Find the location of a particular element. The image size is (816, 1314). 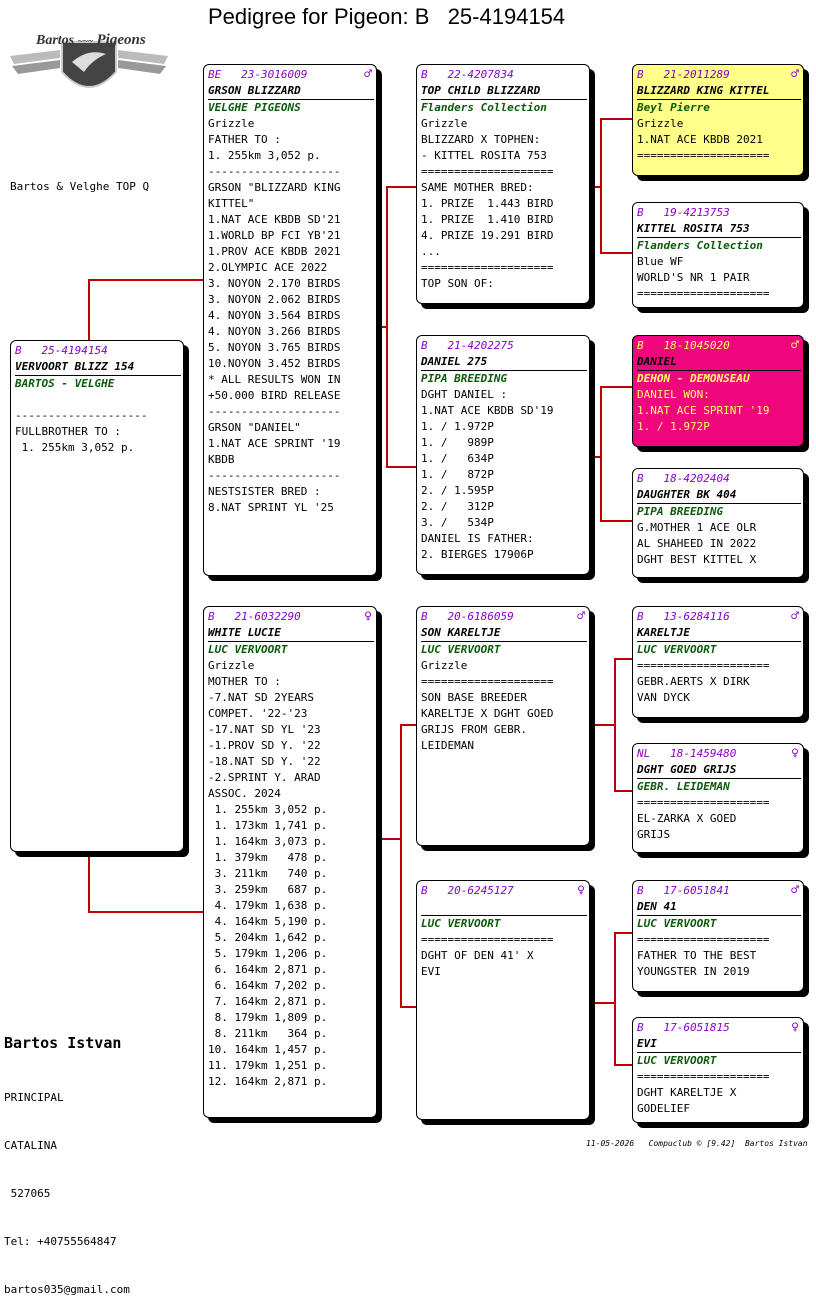

info-line: 1.WORLD BP FCI YB'21 is located at coordinates (274, 235).